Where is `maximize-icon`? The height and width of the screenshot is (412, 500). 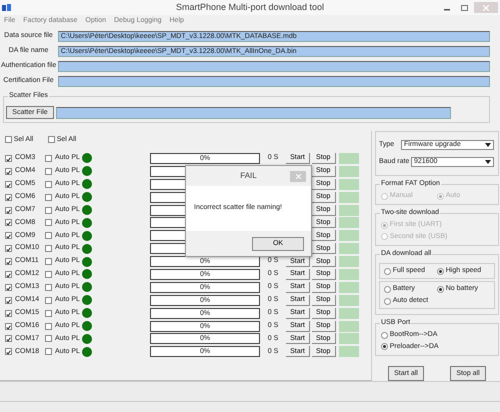
maximize-icon is located at coordinates (464, 7).